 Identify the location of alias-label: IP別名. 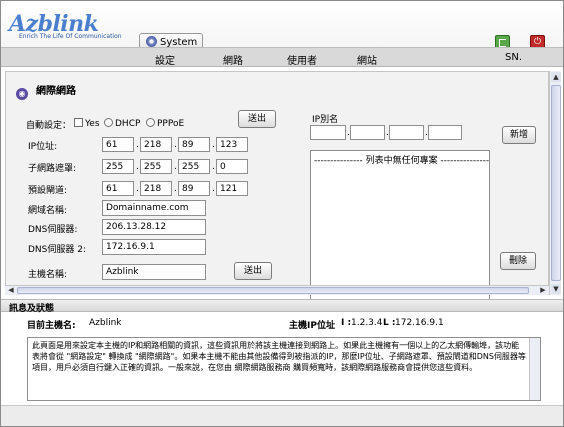
(325, 120).